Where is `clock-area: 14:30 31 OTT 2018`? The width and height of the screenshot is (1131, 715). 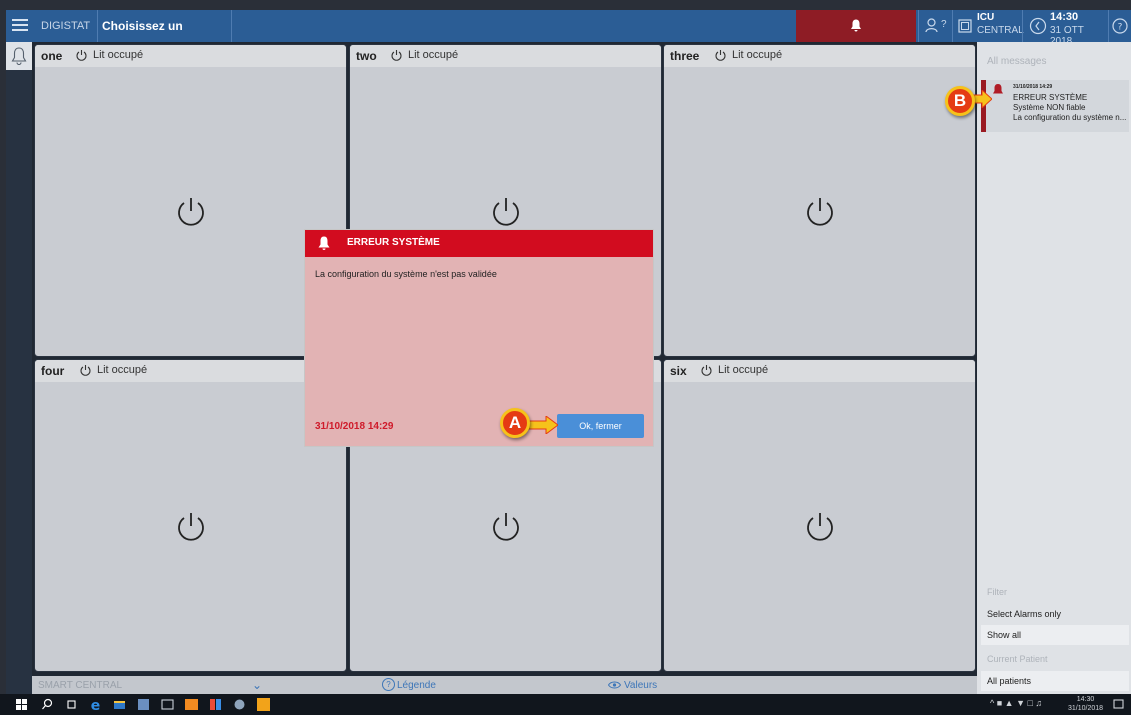 clock-area: 14:30 31 OTT 2018 is located at coordinates (1065, 28).